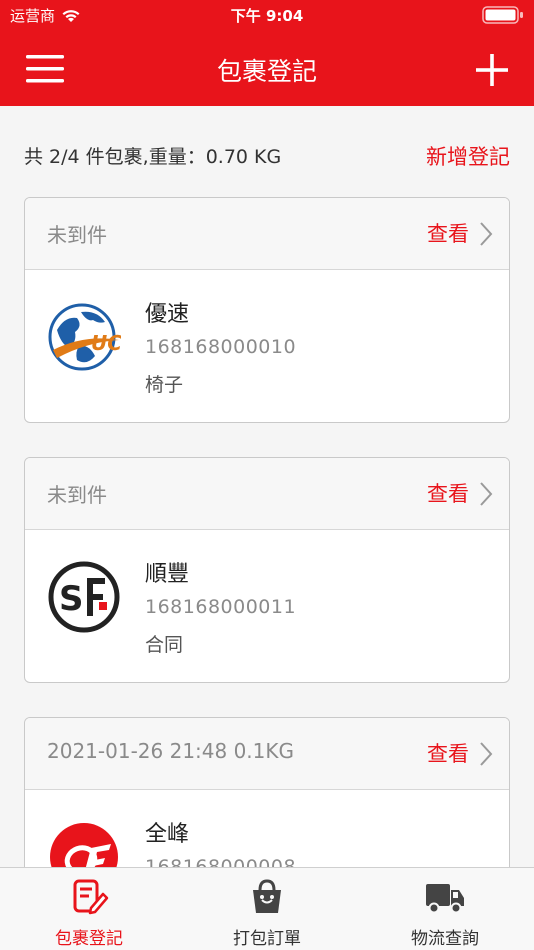  I want to click on package-card-header: 2021-01-26 21:48 0.1KG 查看, so click(267, 754).